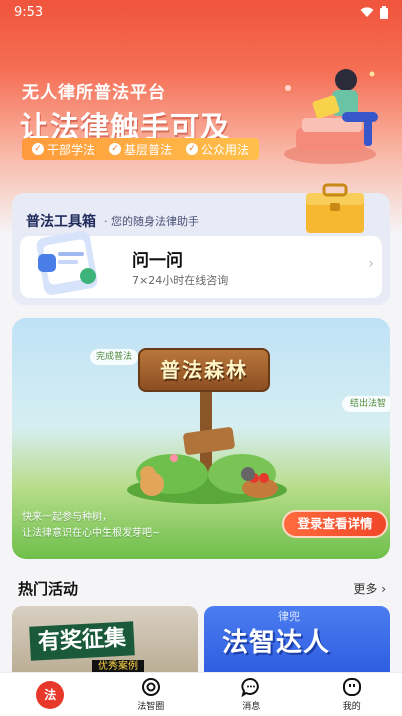 Image resolution: width=402 pixels, height=716 pixels. What do you see at coordinates (151, 707) in the screenshot?
I see `nav-label: 法智圈` at bounding box center [151, 707].